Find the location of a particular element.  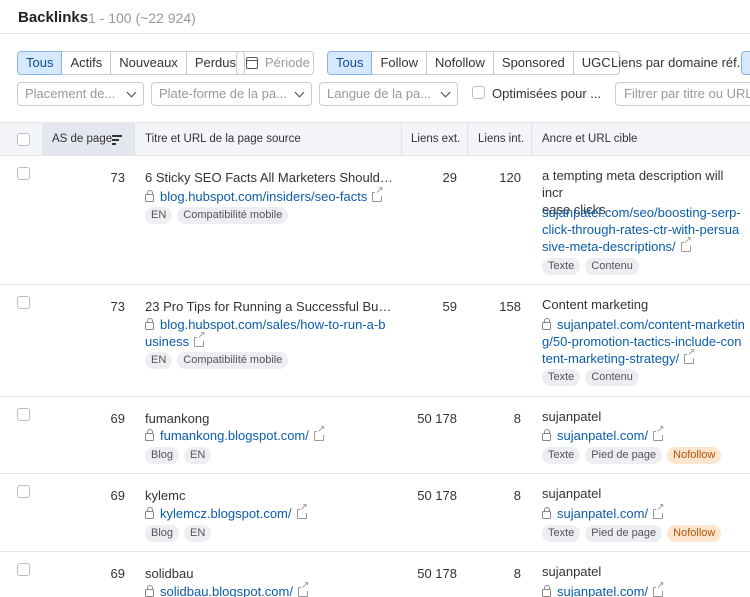

sort-desc-icon is located at coordinates (117, 140).